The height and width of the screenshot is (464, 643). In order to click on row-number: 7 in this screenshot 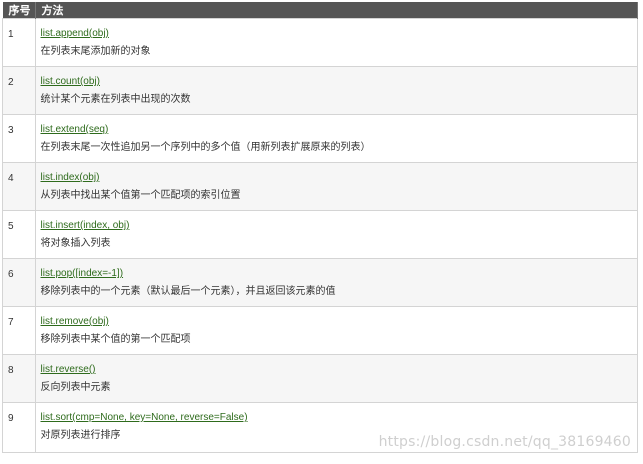, I will do `click(19, 330)`.